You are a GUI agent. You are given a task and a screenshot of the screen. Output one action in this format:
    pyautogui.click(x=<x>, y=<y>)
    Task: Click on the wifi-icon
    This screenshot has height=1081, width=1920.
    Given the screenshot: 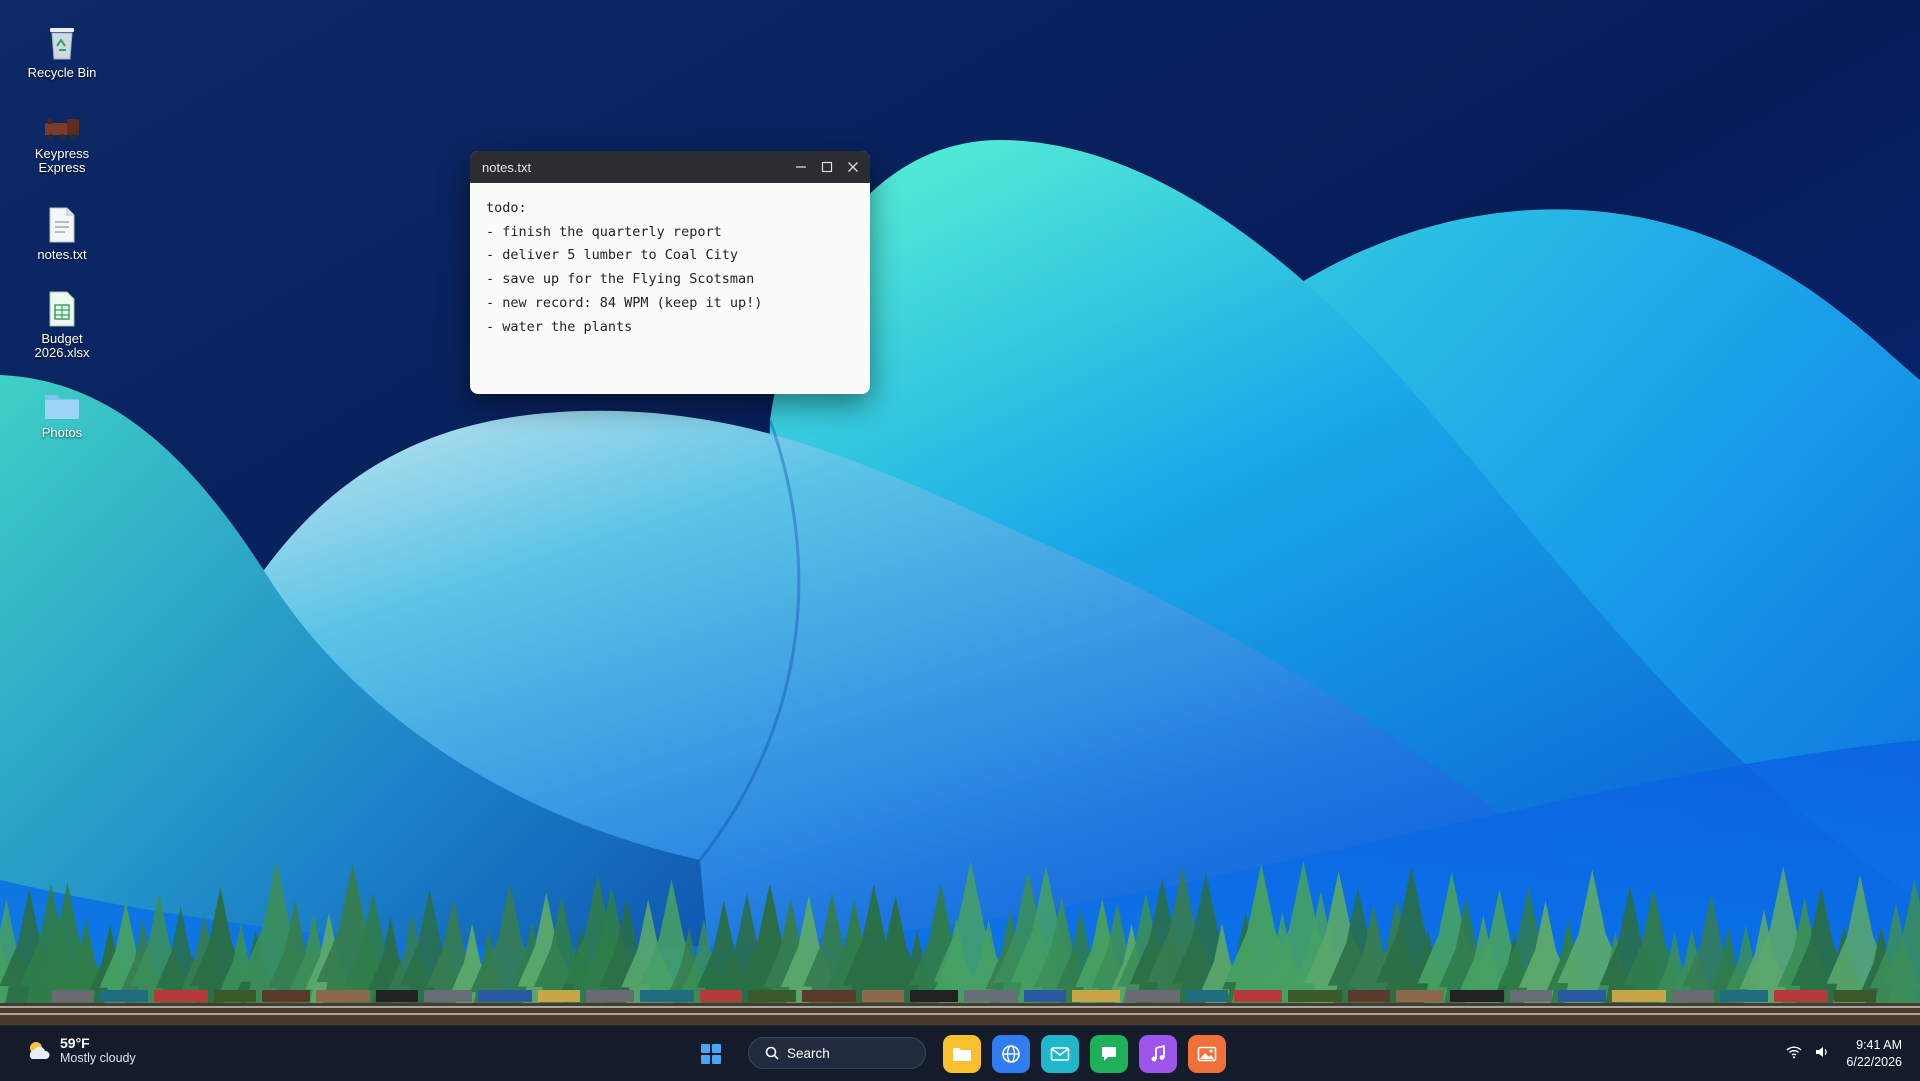 What is the action you would take?
    pyautogui.click(x=1794, y=1052)
    